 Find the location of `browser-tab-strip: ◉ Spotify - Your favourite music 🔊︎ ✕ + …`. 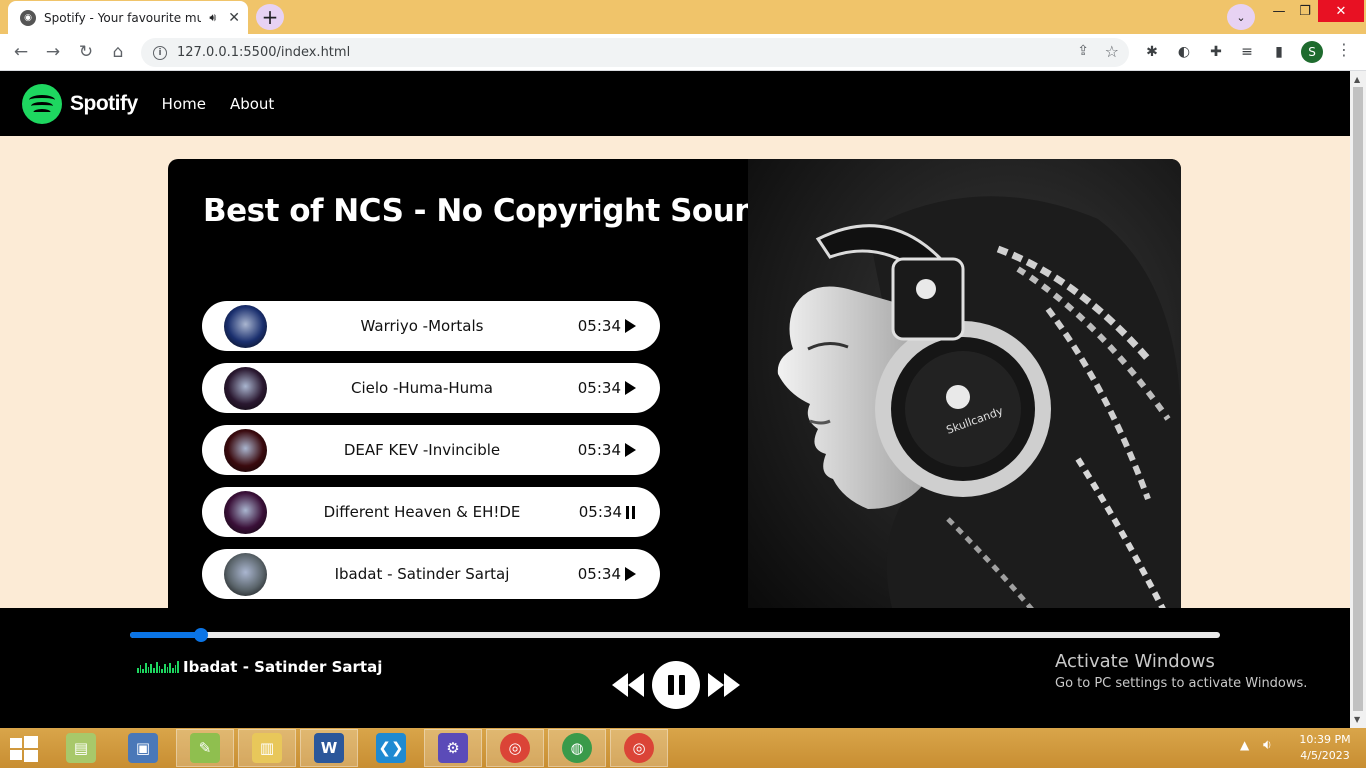

browser-tab-strip: ◉ Spotify - Your favourite music 🔊︎ ✕ + … is located at coordinates (683, 17).